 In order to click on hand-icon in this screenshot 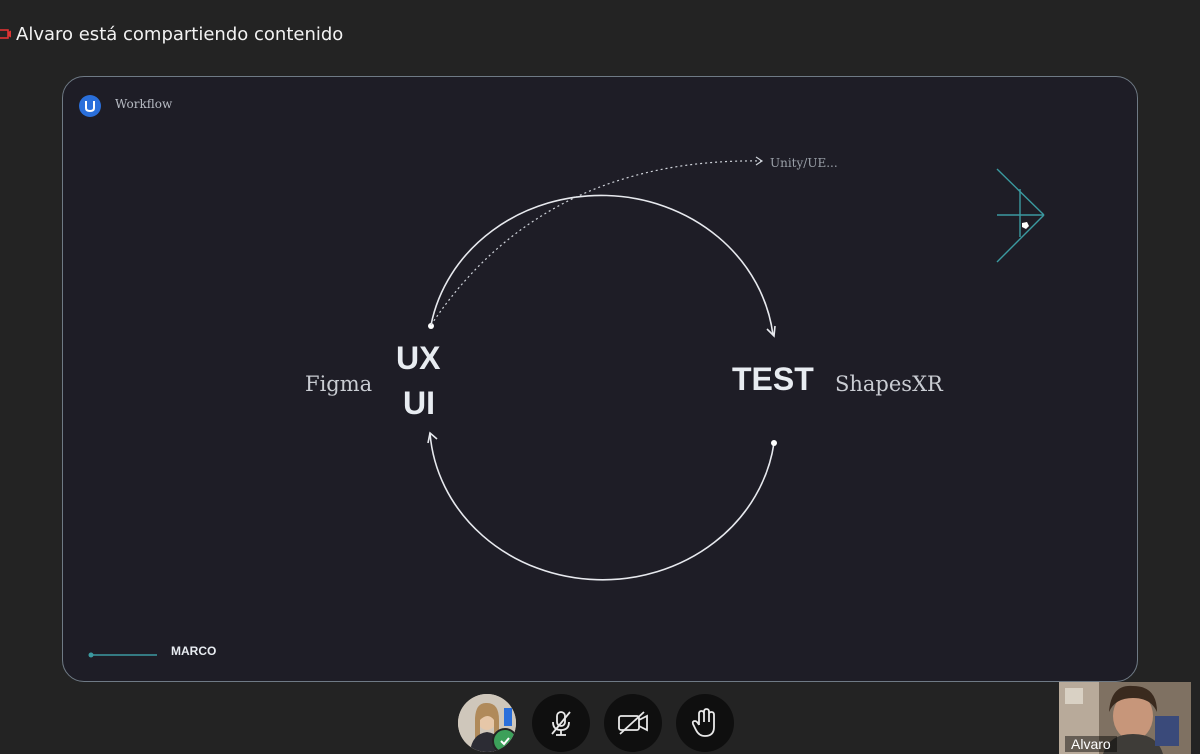, I will do `click(703, 722)`.